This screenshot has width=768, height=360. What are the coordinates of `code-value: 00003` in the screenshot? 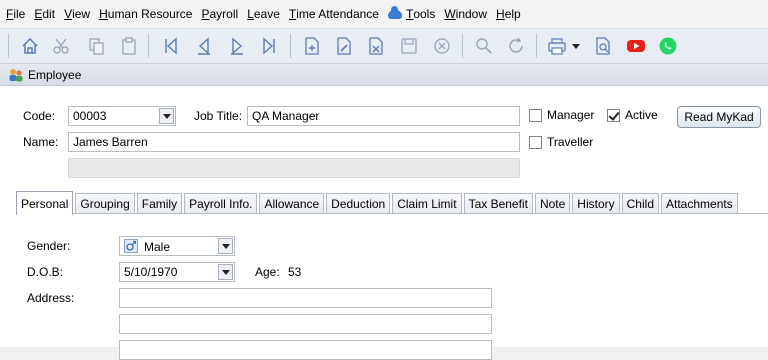 It's located at (90, 116).